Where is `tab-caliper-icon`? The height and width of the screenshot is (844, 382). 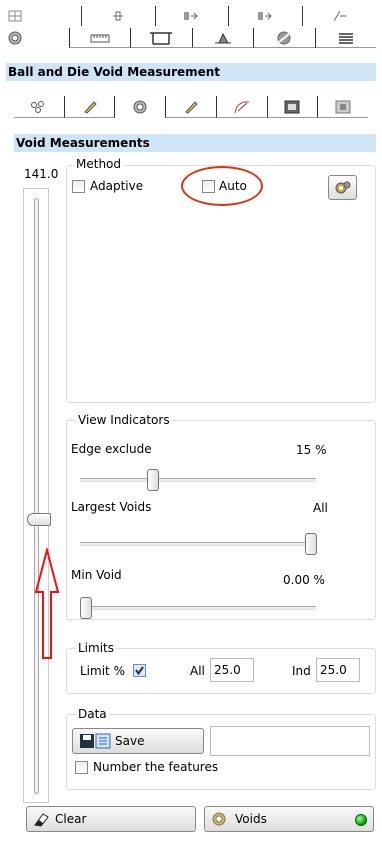 tab-caliper-icon is located at coordinates (161, 38).